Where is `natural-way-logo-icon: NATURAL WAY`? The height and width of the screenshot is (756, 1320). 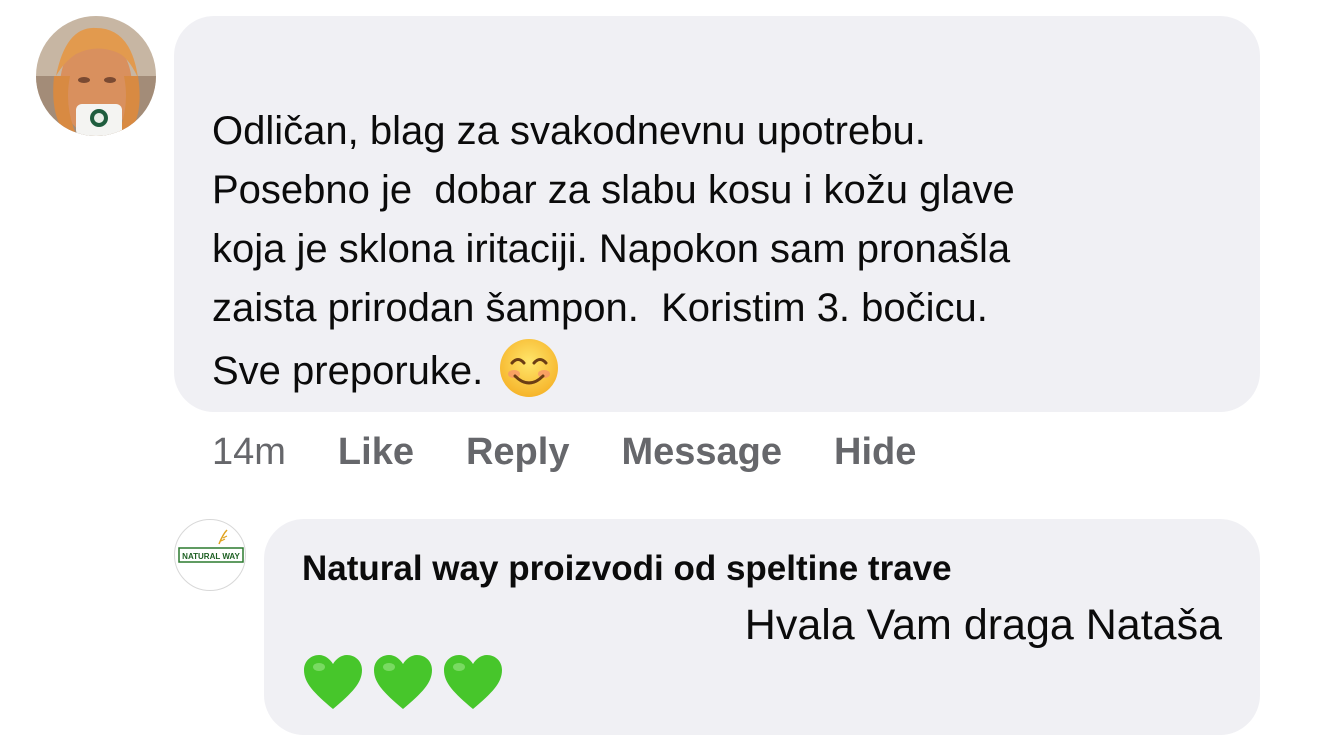
natural-way-logo-icon: NATURAL WAY is located at coordinates (211, 546).